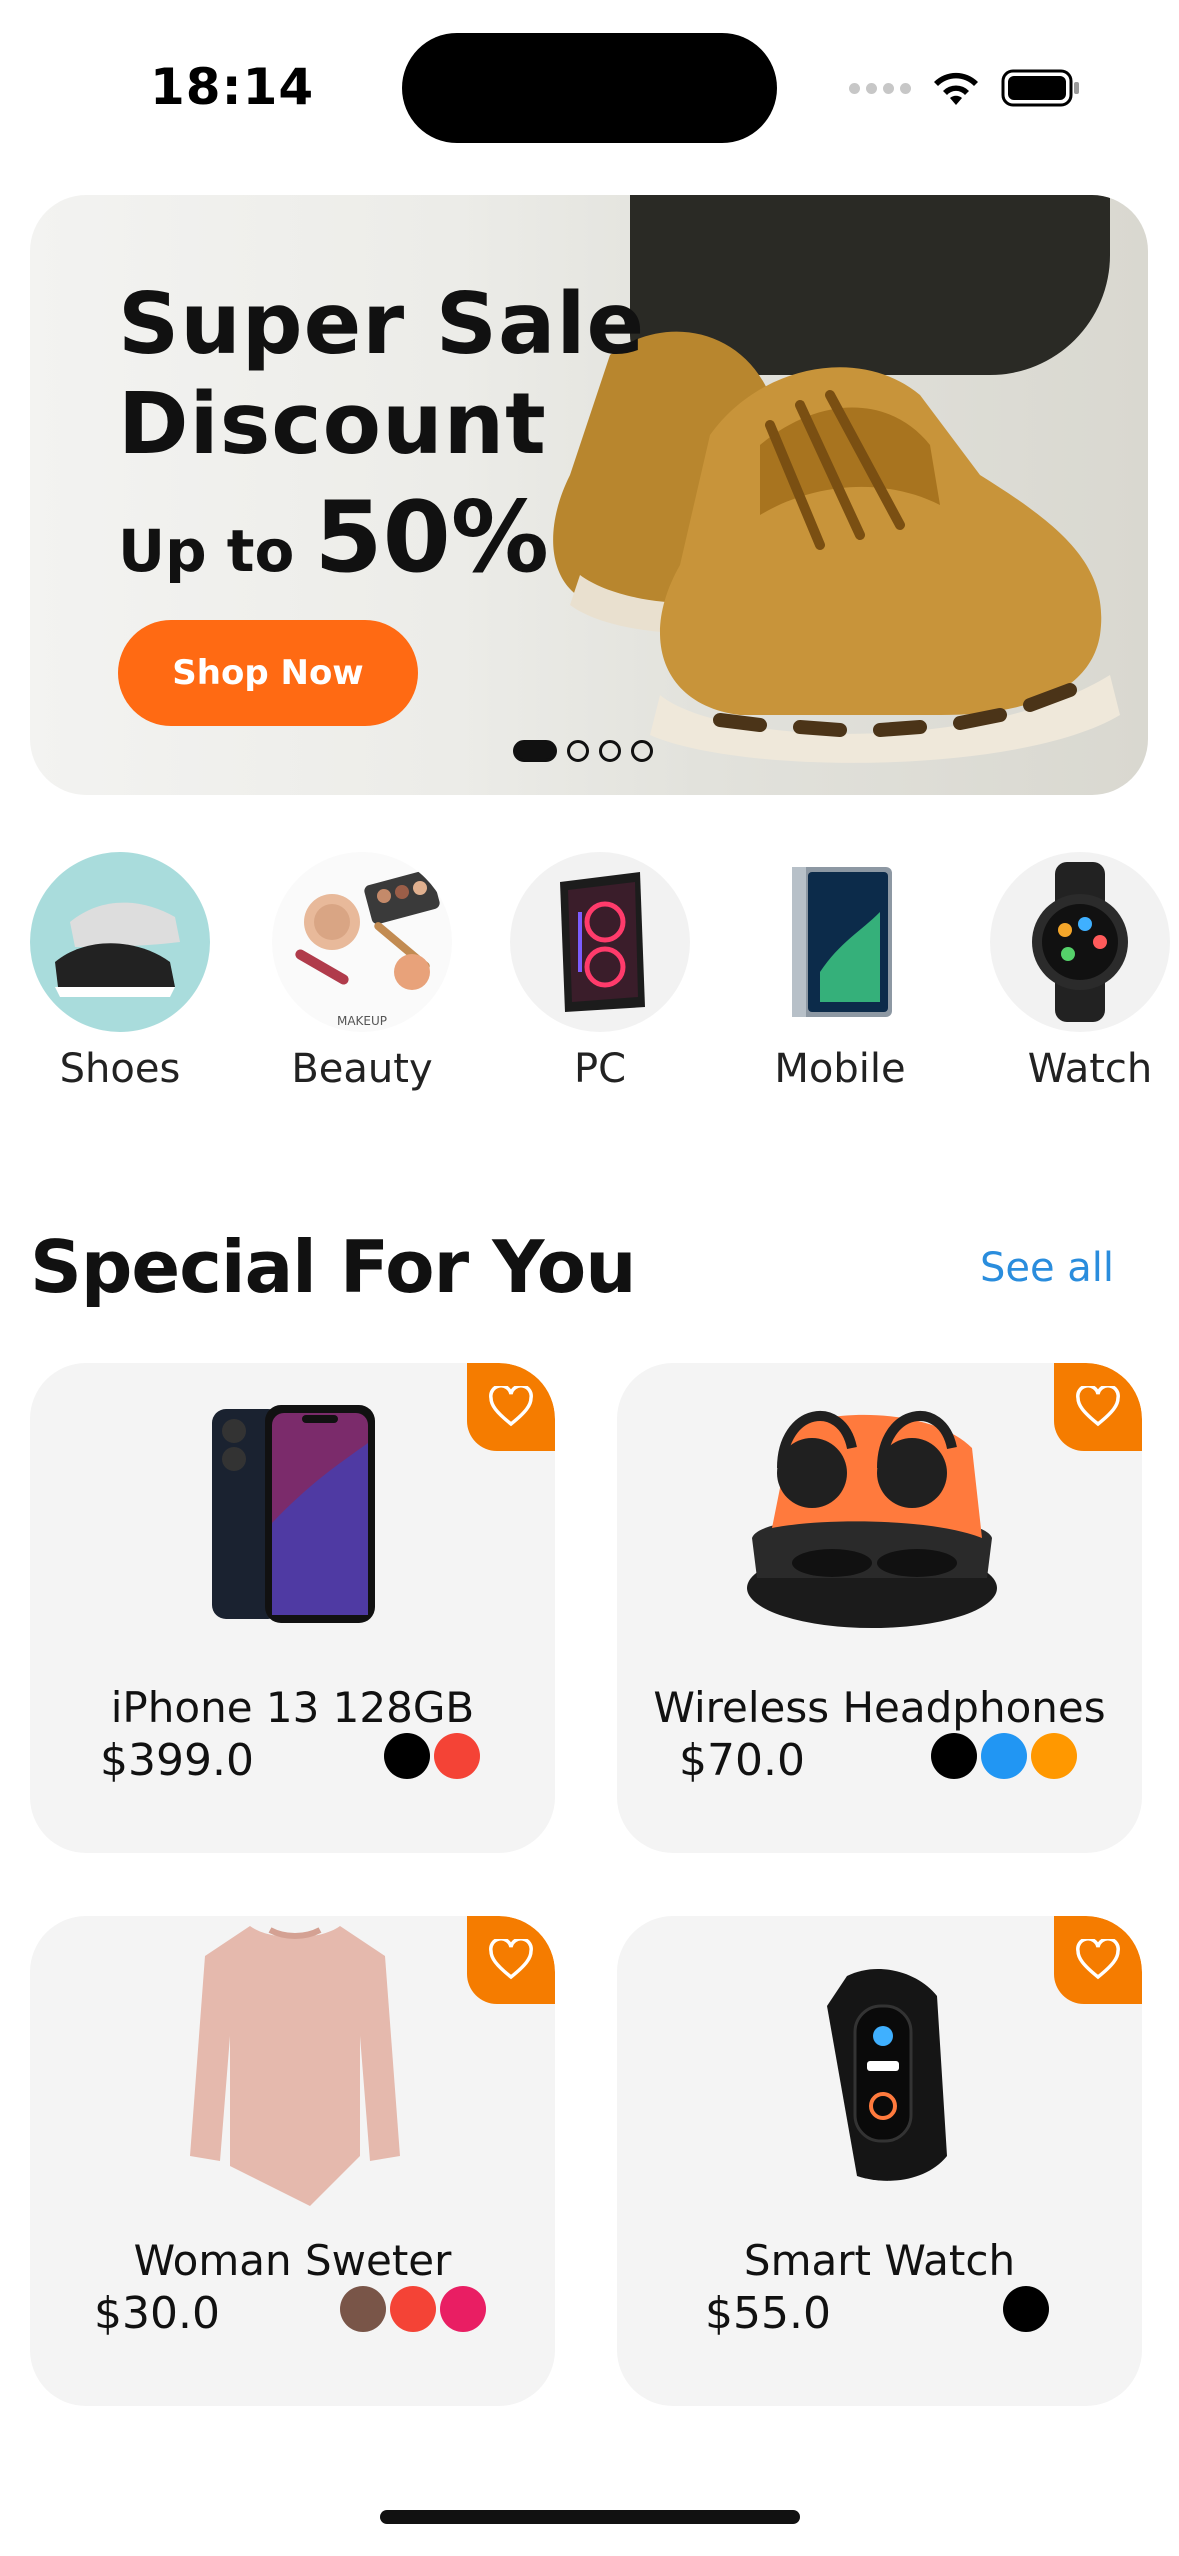  Describe the element at coordinates (1080, 942) in the screenshot. I see `smartwatch-icon` at that location.